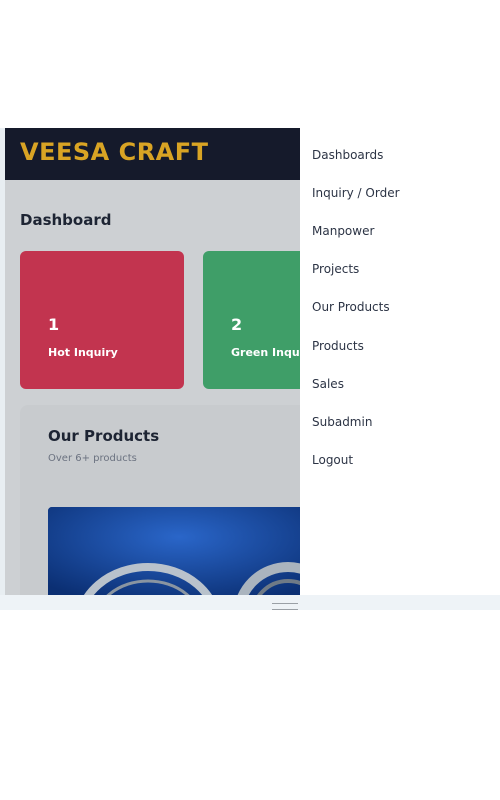  I want to click on stat-value: 1, so click(54, 324).